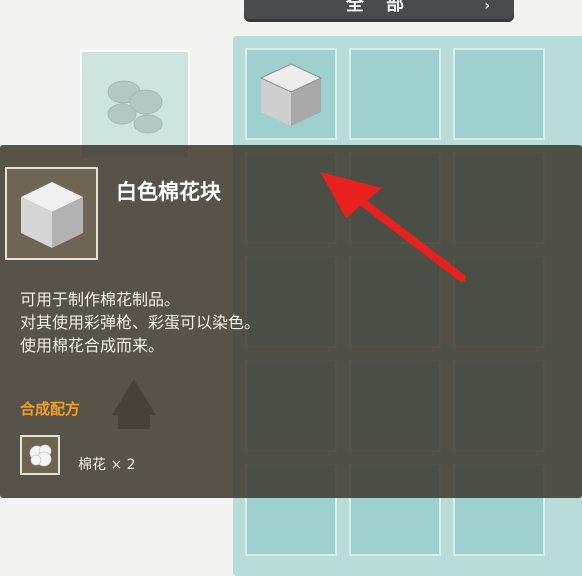 The image size is (582, 576). I want to click on recipe-ingredient-label: 棉花 × 2, so click(107, 465).